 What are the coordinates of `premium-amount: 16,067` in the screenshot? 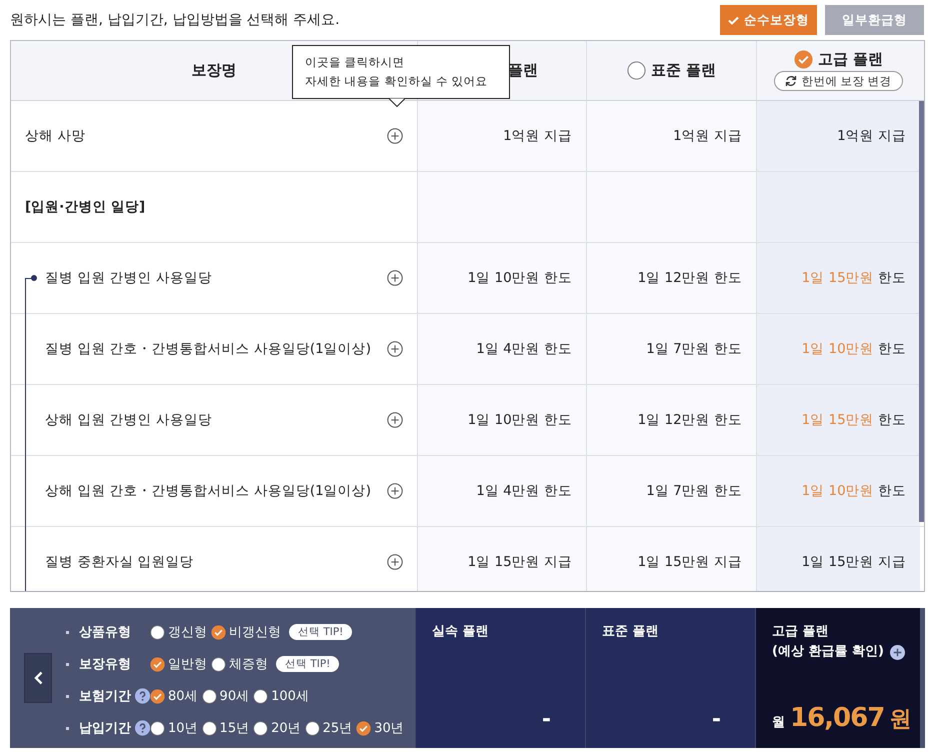 It's located at (837, 718).